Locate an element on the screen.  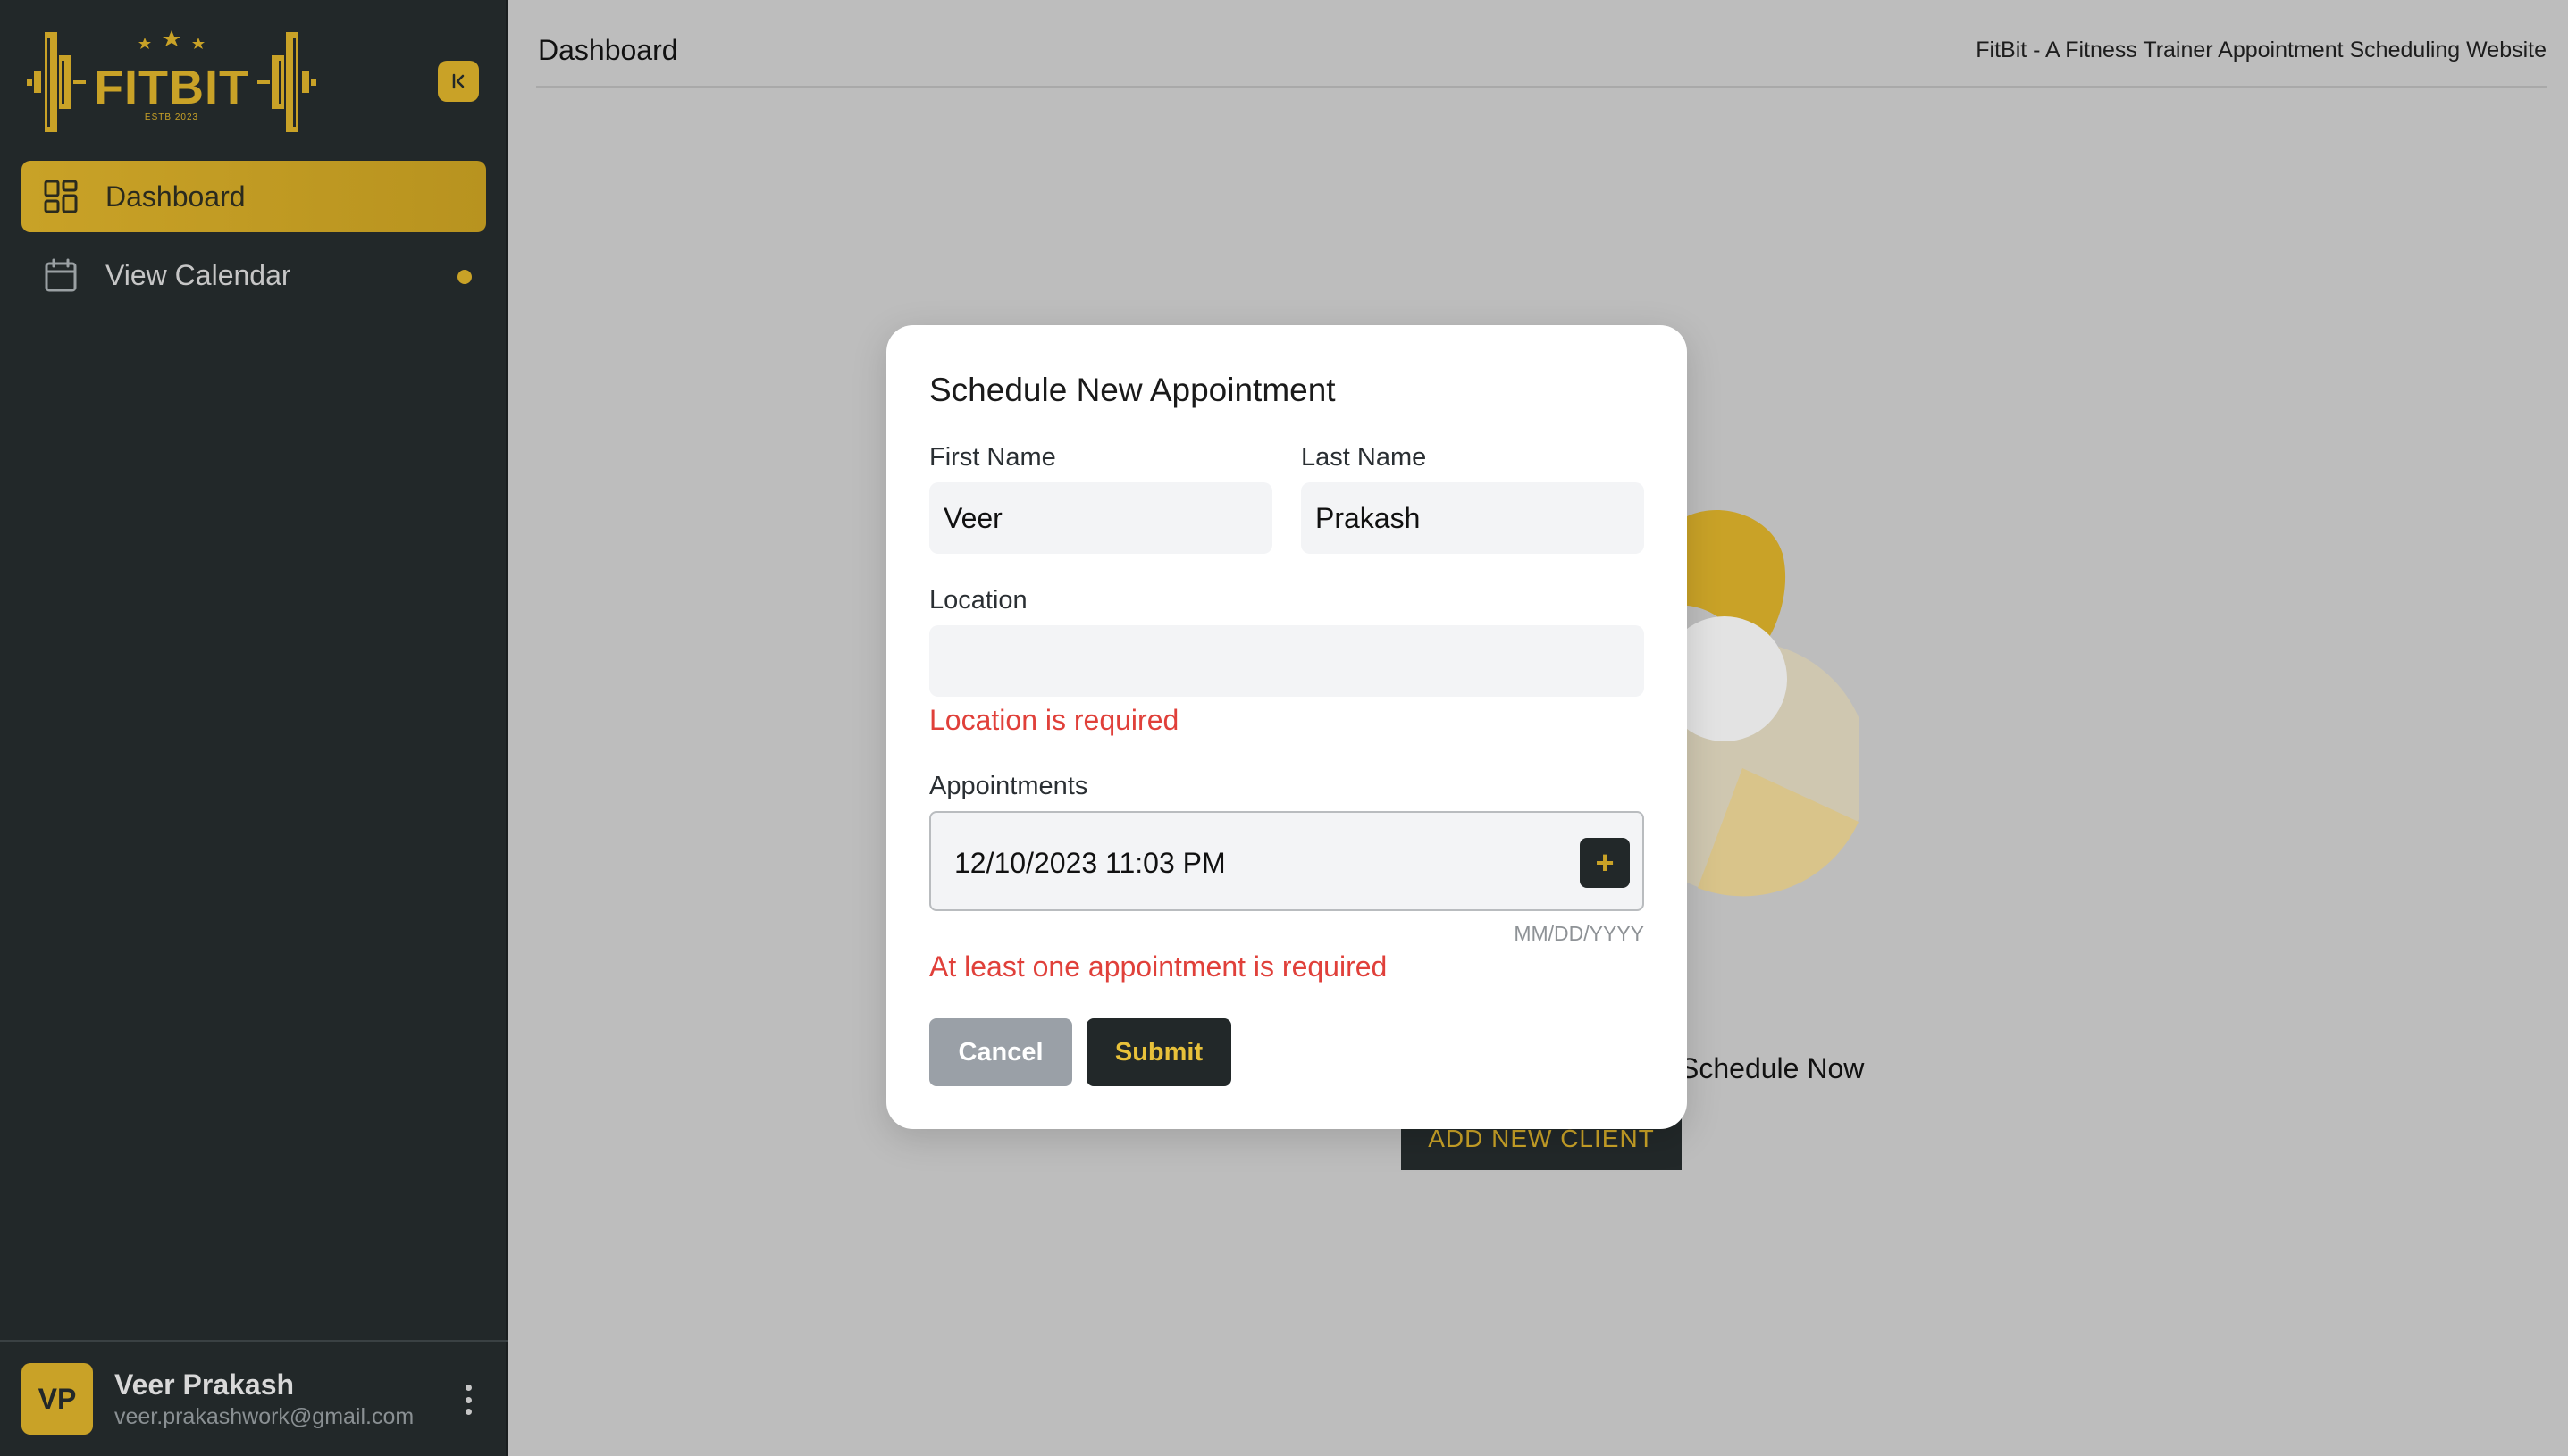
logo-tagline: ESTB 2023 is located at coordinates (171, 118).